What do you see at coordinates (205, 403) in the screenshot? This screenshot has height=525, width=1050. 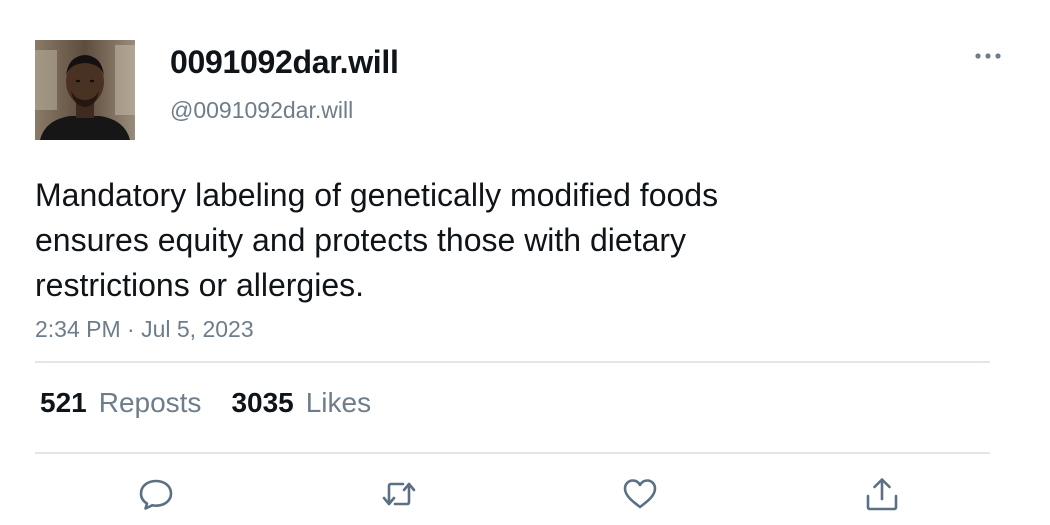 I see `engagement-stats: 521 Reposts 3035 Likes` at bounding box center [205, 403].